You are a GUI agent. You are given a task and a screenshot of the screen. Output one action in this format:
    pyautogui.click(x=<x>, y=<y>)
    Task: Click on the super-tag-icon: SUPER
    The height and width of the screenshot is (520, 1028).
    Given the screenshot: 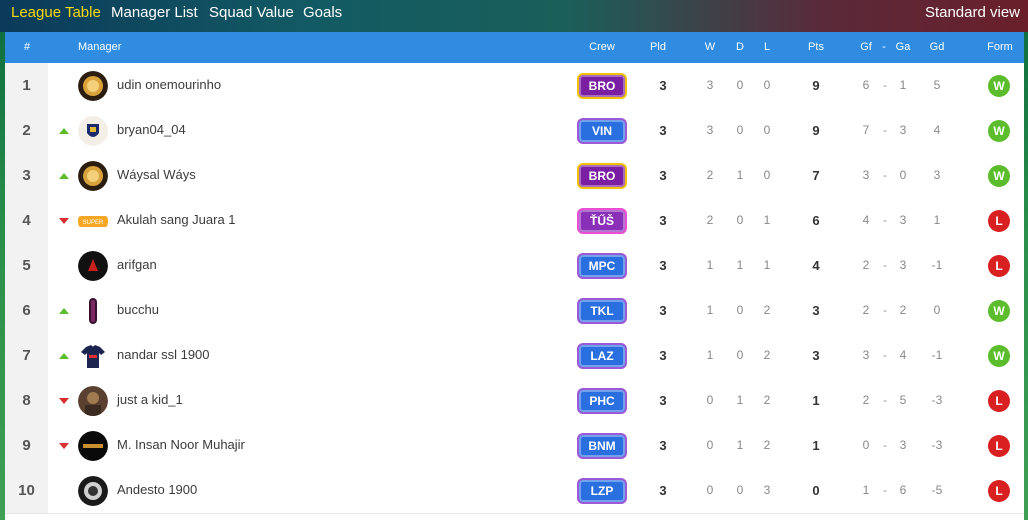 What is the action you would take?
    pyautogui.click(x=93, y=221)
    